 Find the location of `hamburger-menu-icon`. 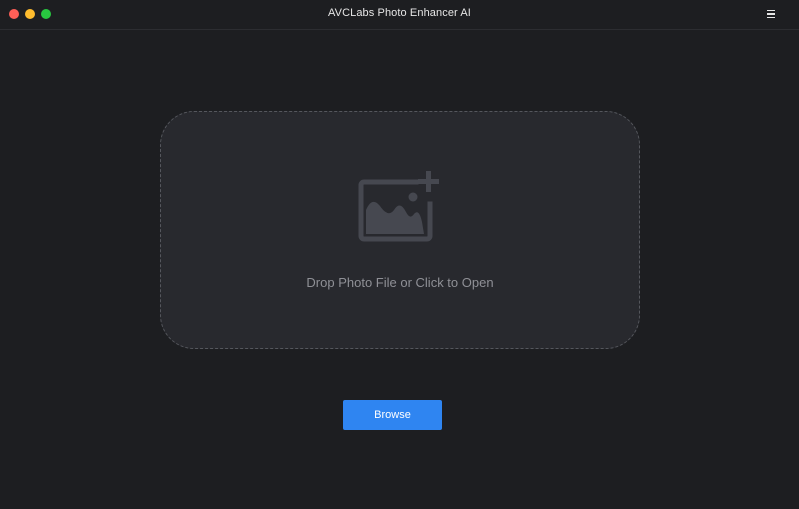

hamburger-menu-icon is located at coordinates (771, 14).